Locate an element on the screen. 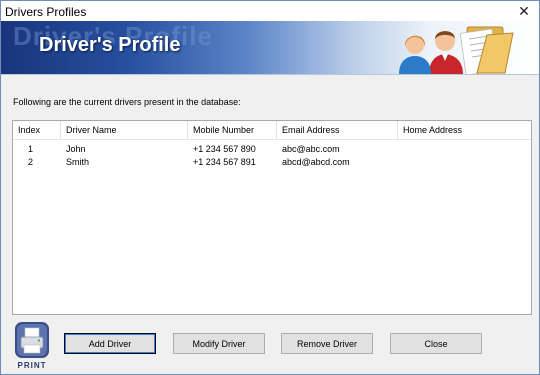  table-row: 2 Smith +1 234 567 891 abcd@abcd.com is located at coordinates (272, 162).